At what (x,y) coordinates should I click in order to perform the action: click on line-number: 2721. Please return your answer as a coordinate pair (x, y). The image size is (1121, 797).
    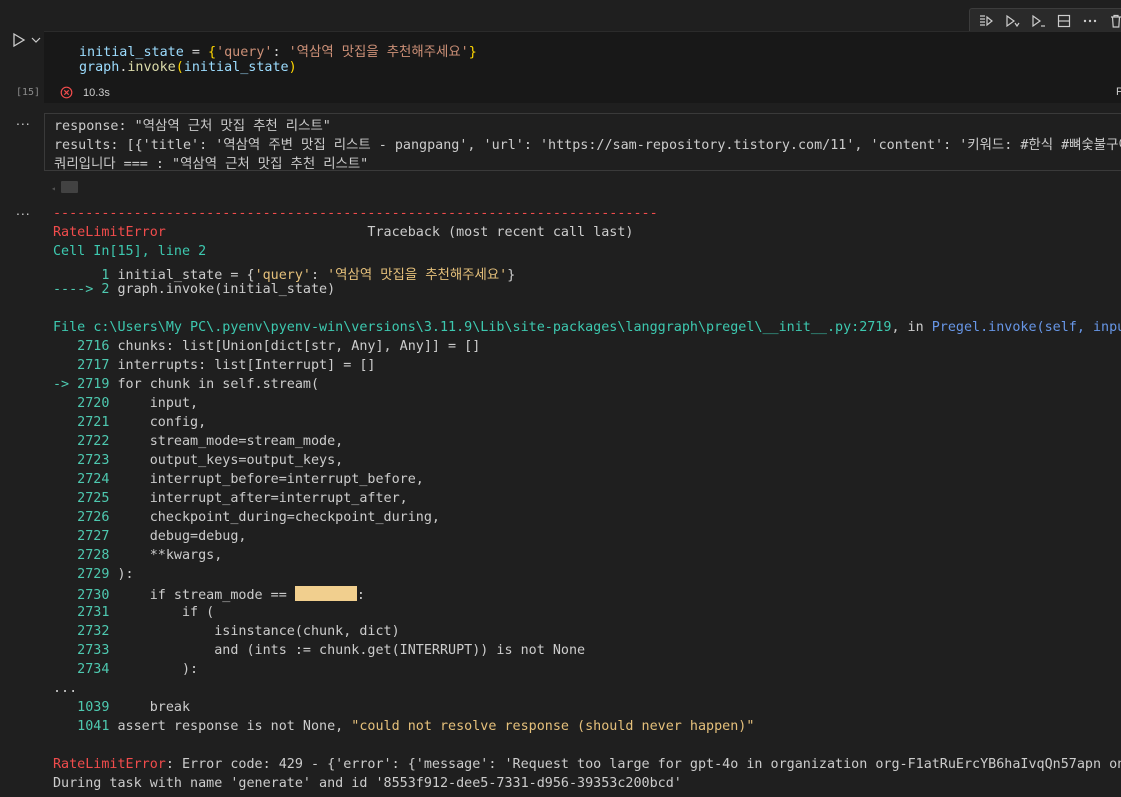
    Looking at the image, I should click on (85, 422).